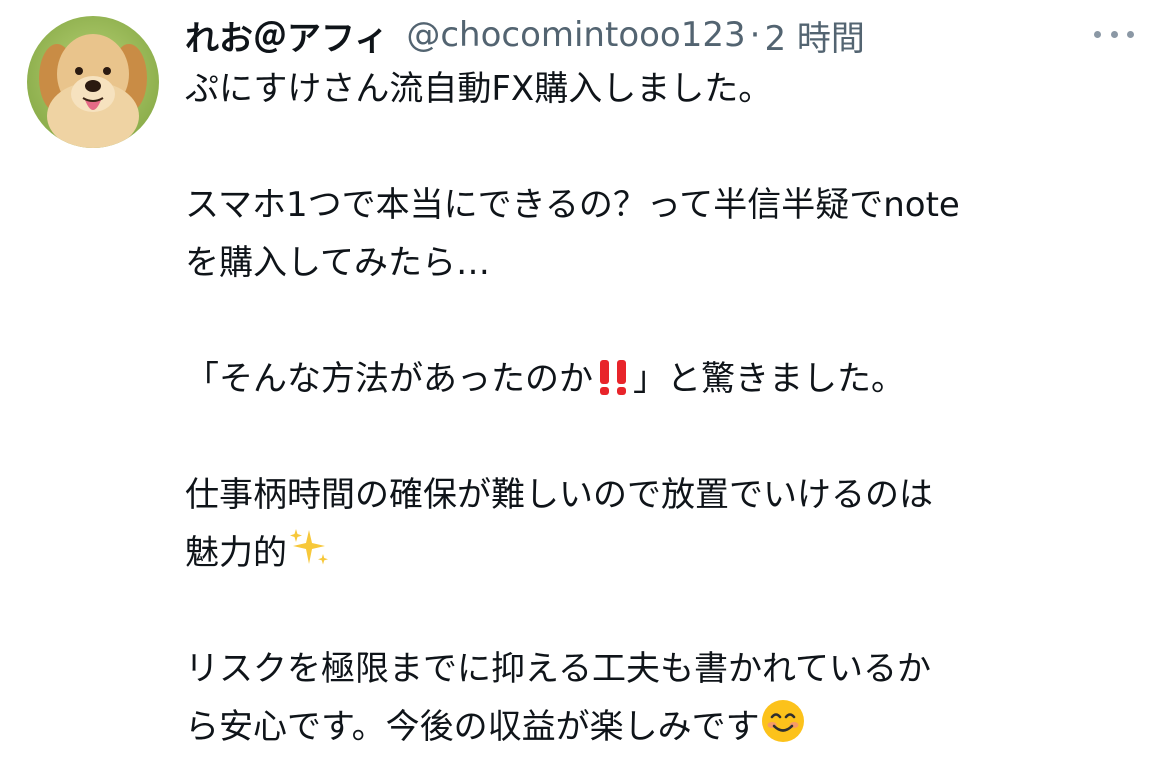  I want to click on user-avatar, so click(93, 82).